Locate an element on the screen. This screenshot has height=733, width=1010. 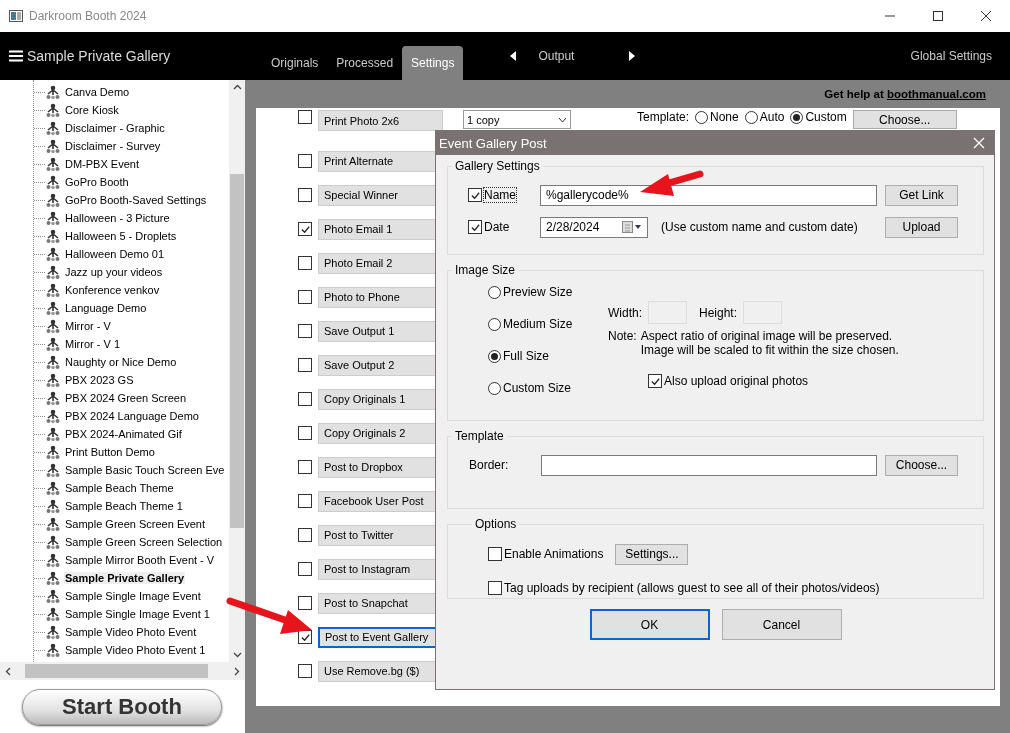
date-checkbox is located at coordinates (475, 227).